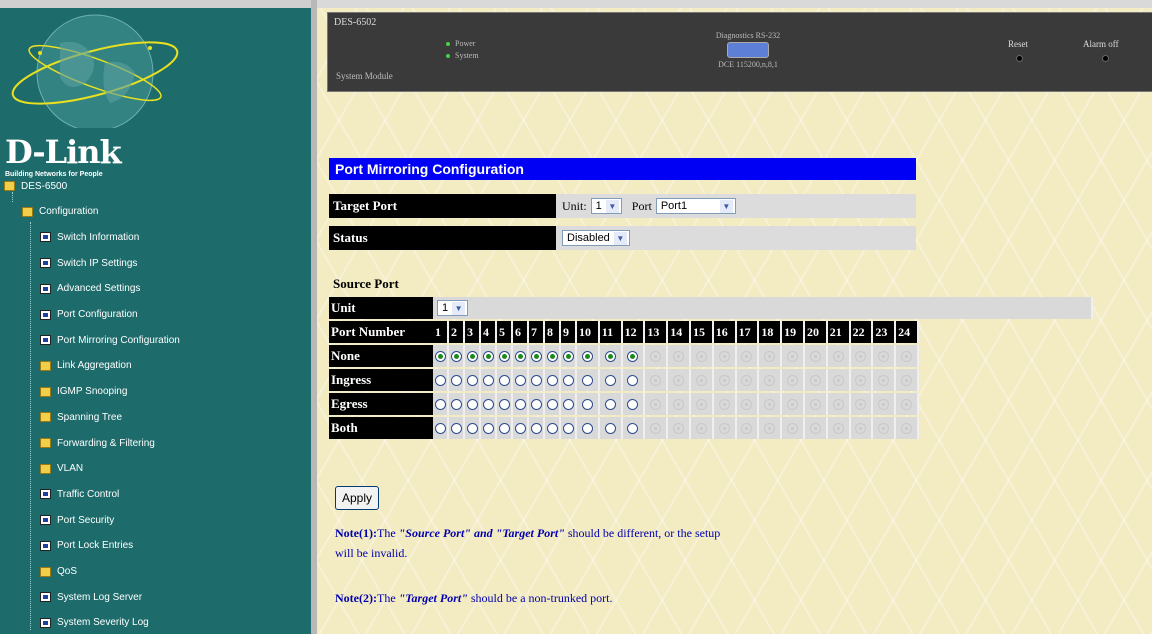 The image size is (1152, 634). I want to click on tree-item: System Log Server, so click(91, 597).